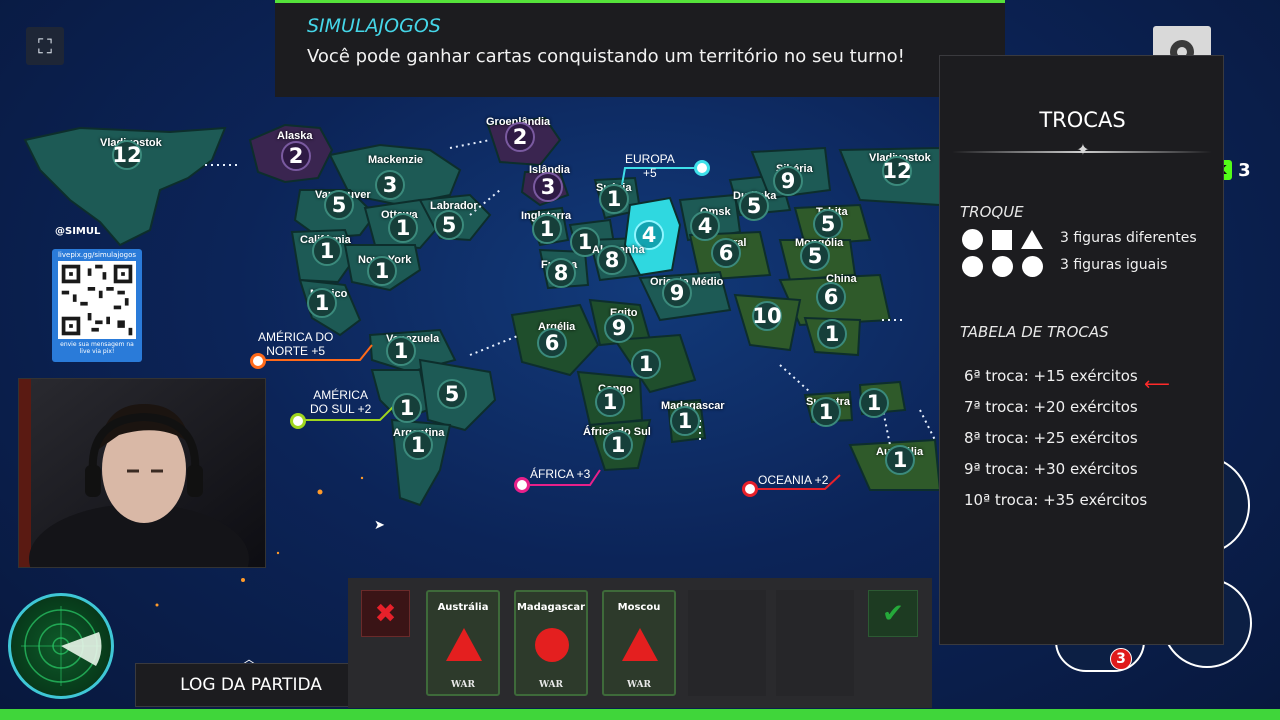  Describe the element at coordinates (78, 231) in the screenshot. I see `social-handle: @SIMUL` at that location.